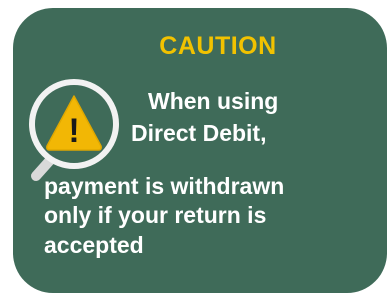  Describe the element at coordinates (155, 215) in the screenshot. I see `message-line-4: only if your return is` at that location.